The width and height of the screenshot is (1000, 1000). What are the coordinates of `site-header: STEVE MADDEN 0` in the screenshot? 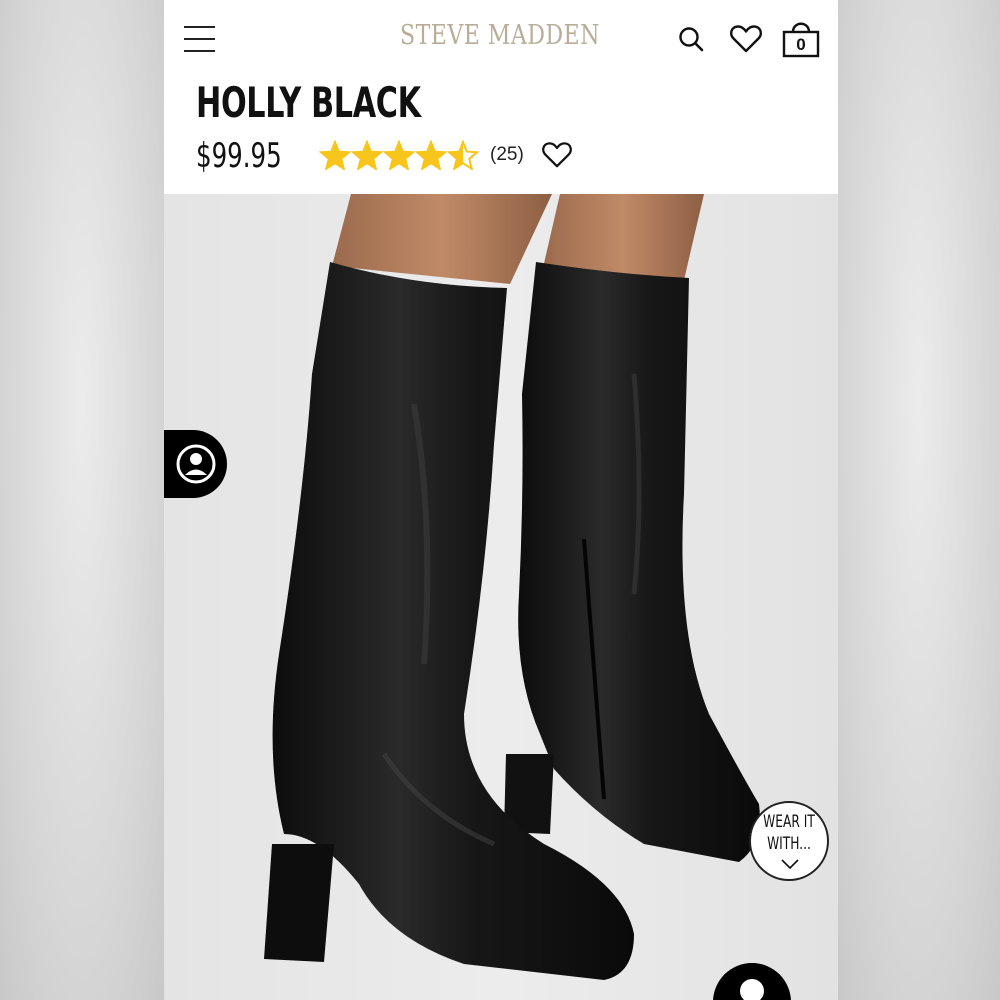 It's located at (501, 39).